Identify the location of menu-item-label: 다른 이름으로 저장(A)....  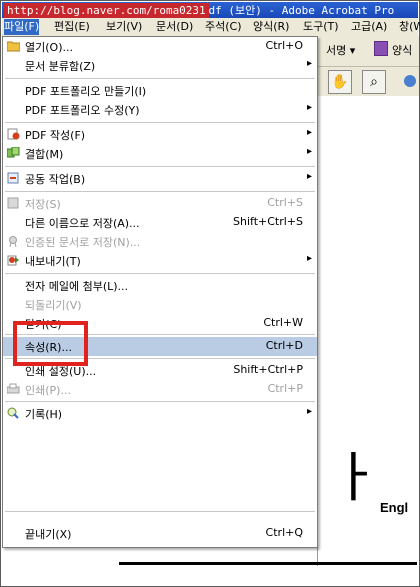
(82, 223).